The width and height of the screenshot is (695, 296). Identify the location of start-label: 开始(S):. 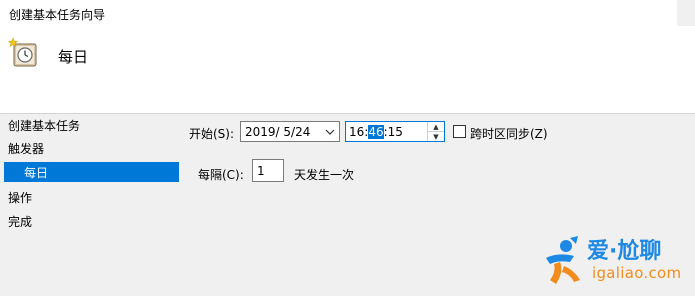
(212, 134).